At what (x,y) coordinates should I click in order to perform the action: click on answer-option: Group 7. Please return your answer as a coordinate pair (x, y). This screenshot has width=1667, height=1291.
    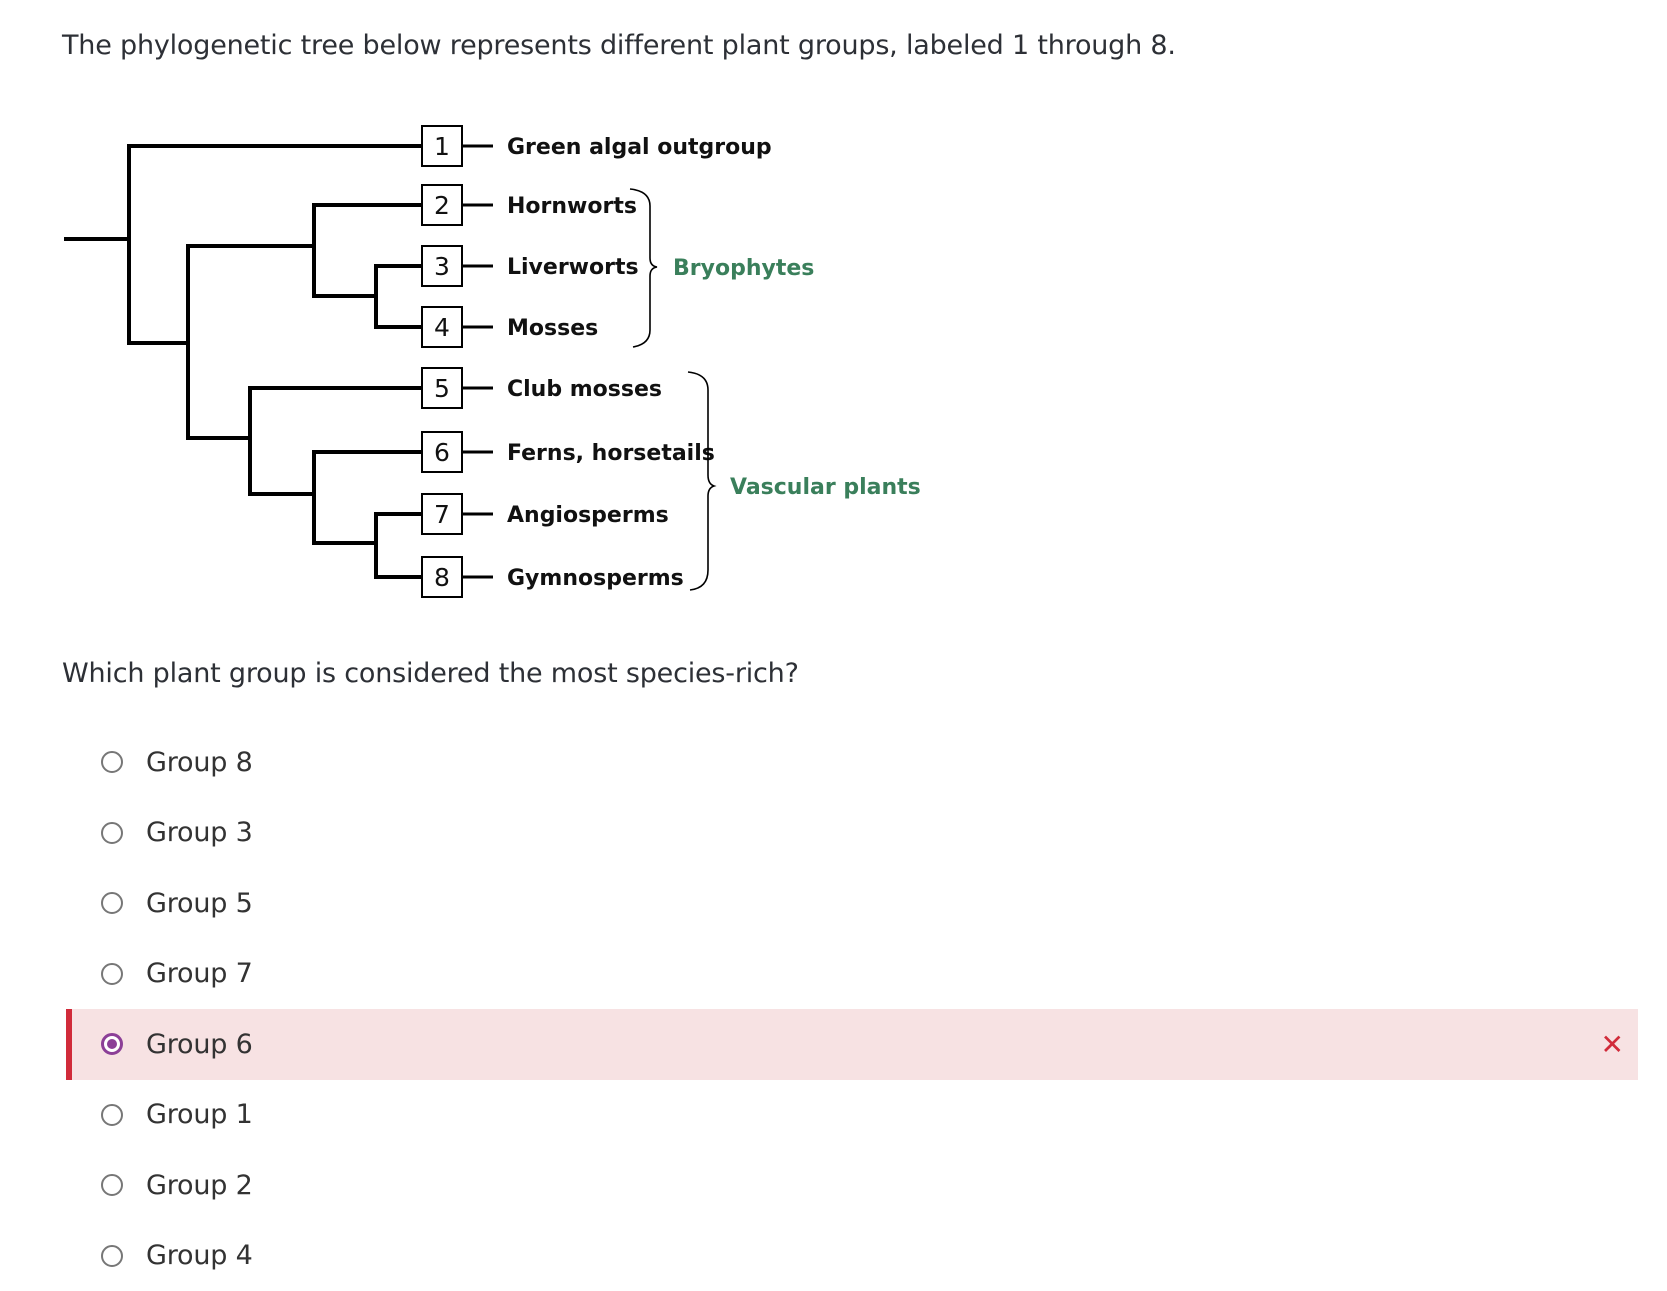
    Looking at the image, I should click on (852, 974).